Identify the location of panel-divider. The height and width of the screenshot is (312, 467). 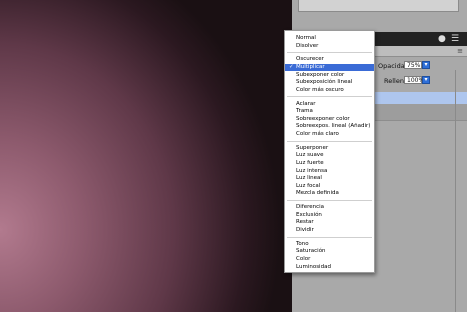
(455, 191).